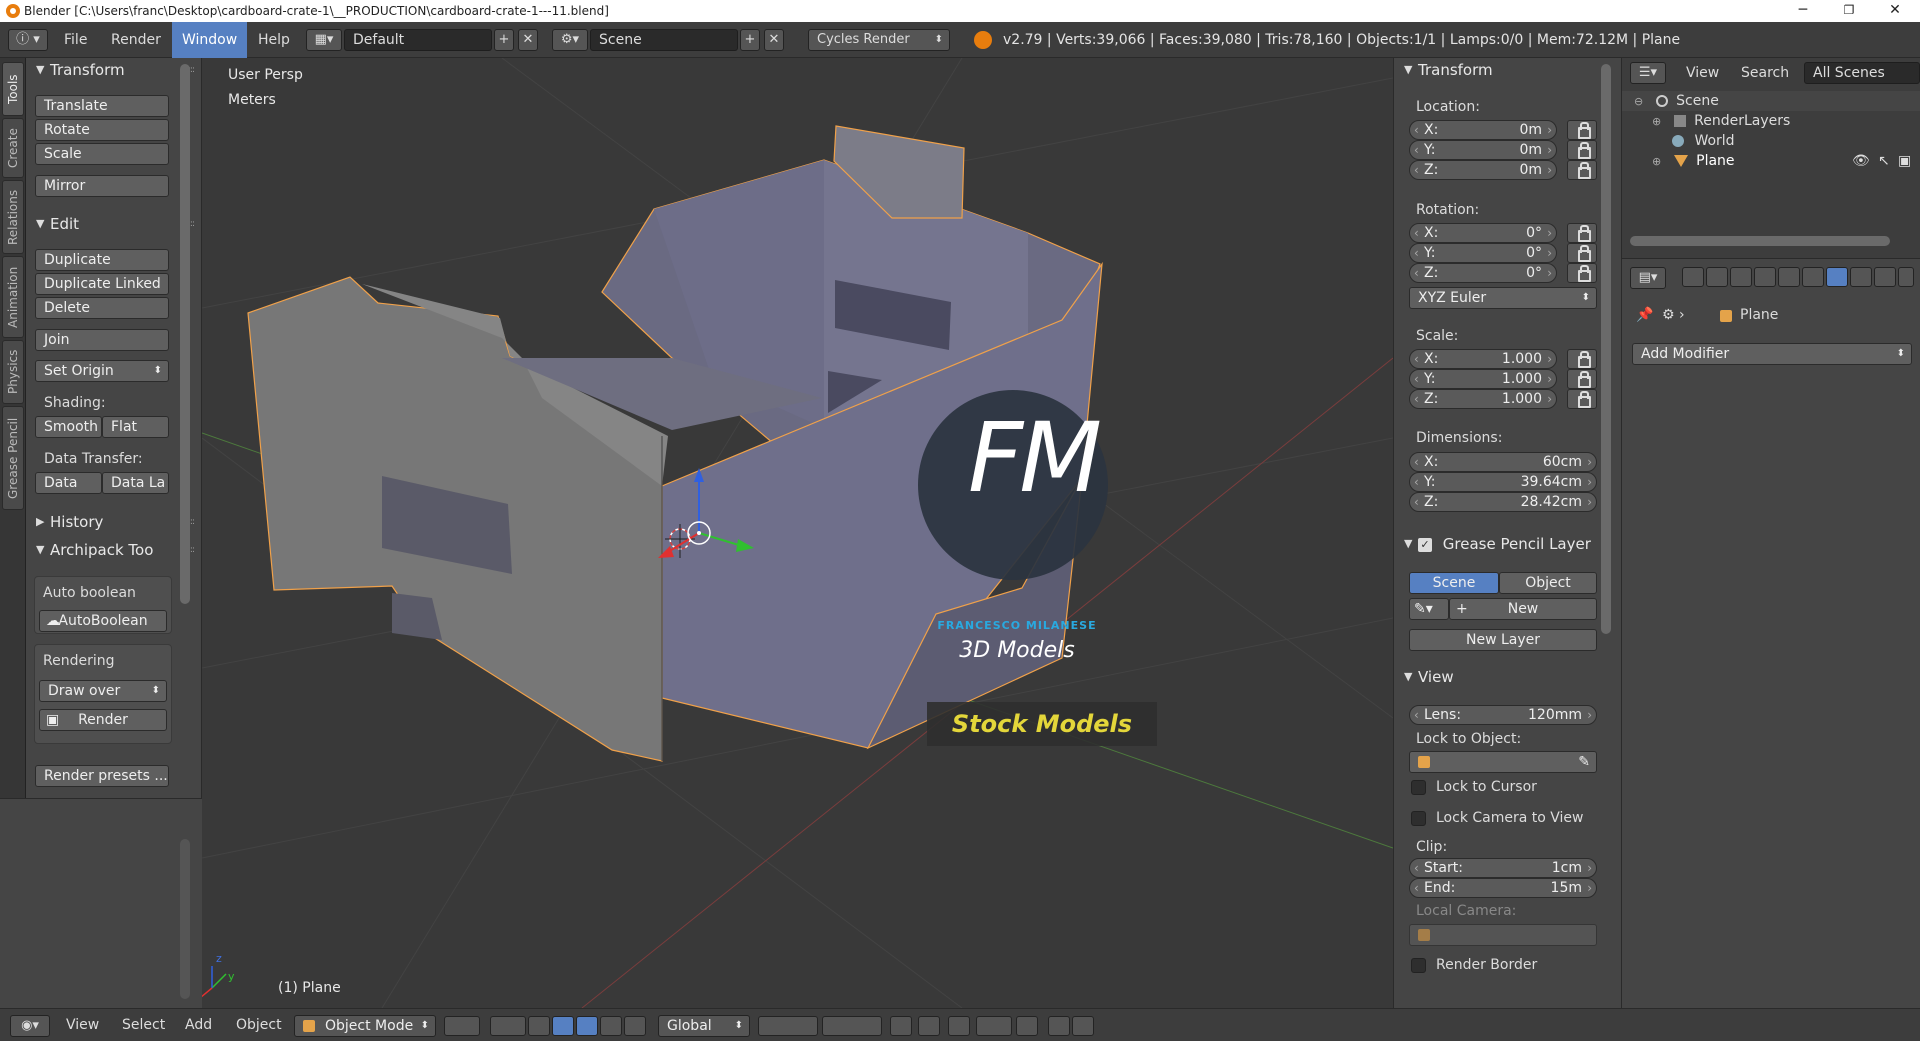 This screenshot has width=1920, height=1041. I want to click on duplicate-linked-button: Duplicate Linked, so click(102, 284).